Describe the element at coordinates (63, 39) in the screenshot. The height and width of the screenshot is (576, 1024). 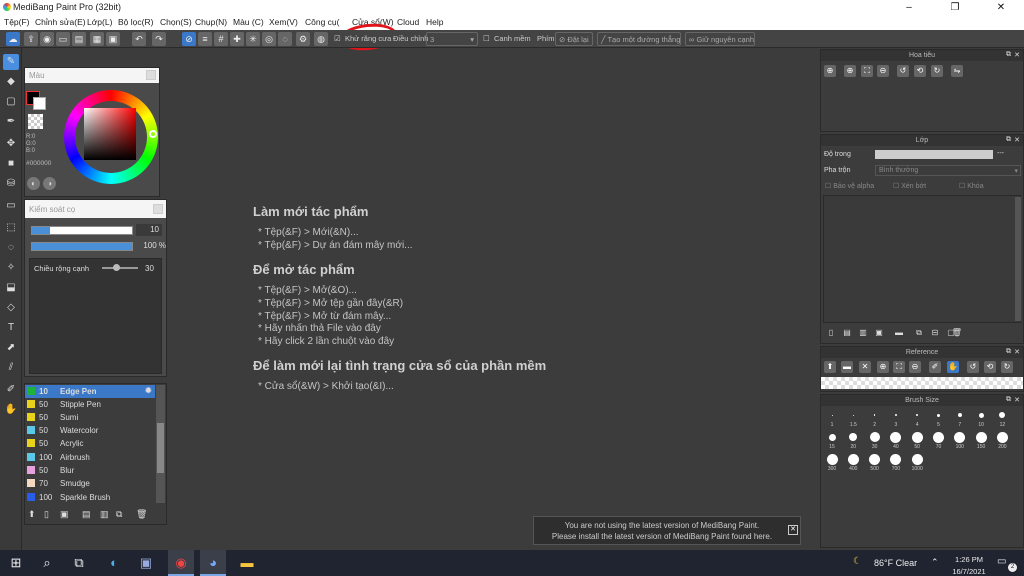
I see `chat-icon: ▭` at that location.